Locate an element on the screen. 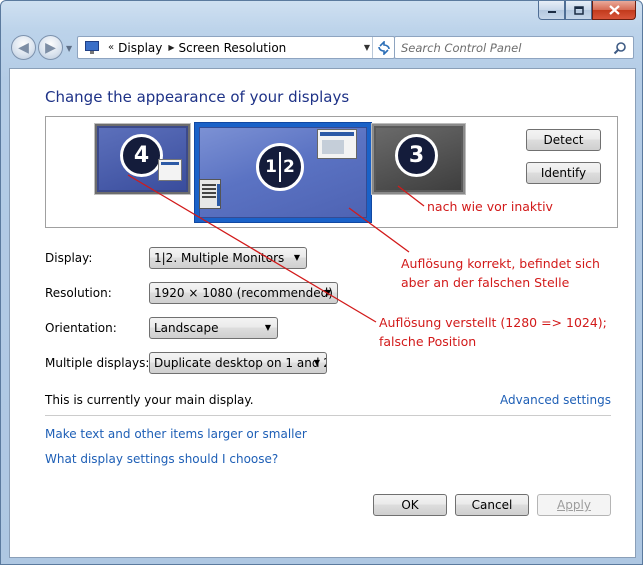 The image size is (643, 565). address-bar: « Display ▶ Screen Resolution ▼ is located at coordinates (236, 47).